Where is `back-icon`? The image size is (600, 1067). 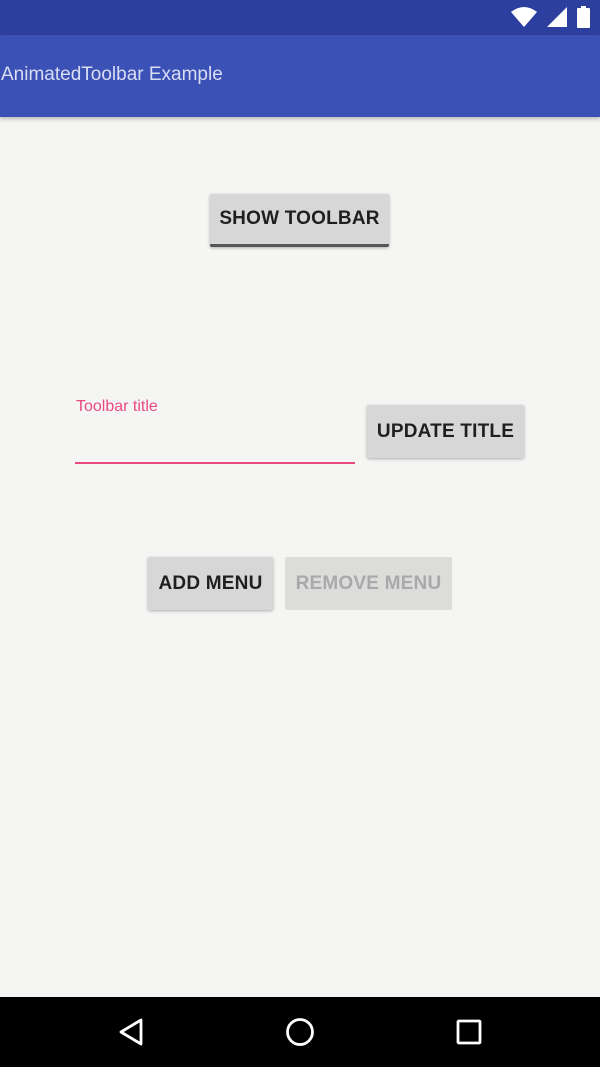 back-icon is located at coordinates (131, 1032).